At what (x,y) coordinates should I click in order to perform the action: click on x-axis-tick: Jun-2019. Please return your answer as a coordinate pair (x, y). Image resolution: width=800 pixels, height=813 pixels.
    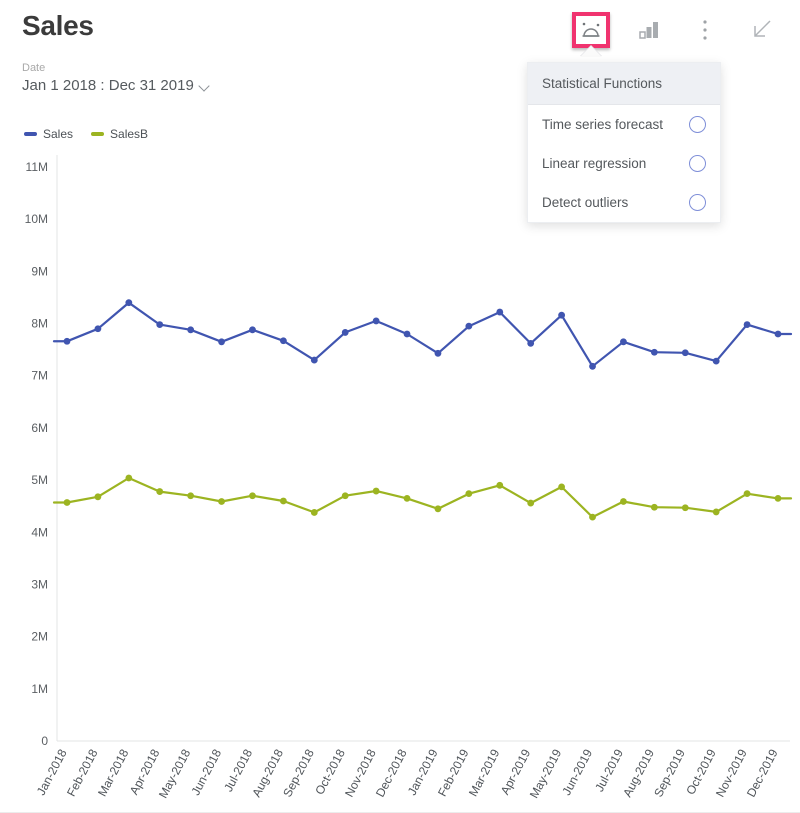
    Looking at the image, I should click on (577, 772).